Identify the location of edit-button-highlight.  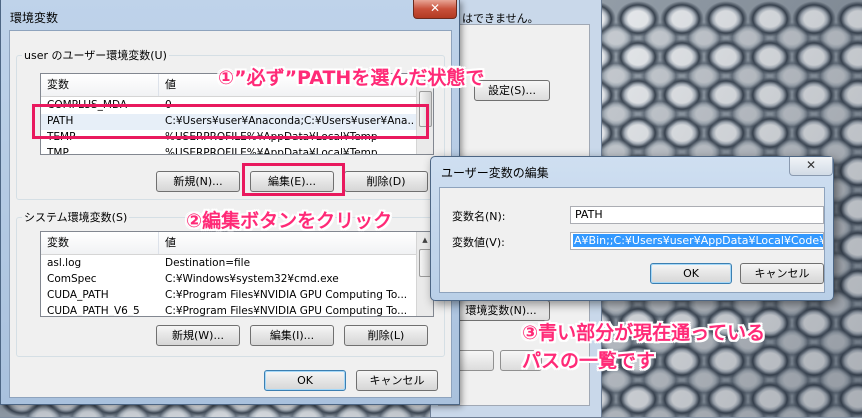
(293, 179).